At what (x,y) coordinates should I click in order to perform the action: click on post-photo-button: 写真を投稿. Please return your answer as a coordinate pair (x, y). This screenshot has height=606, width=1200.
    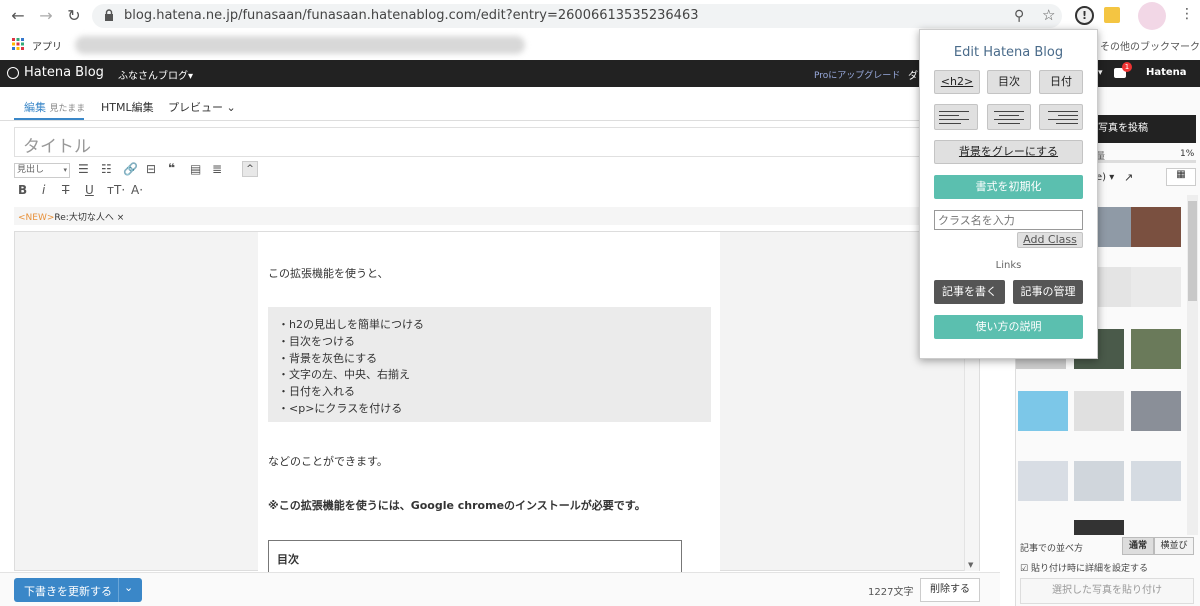
    Looking at the image, I should click on (1145, 129).